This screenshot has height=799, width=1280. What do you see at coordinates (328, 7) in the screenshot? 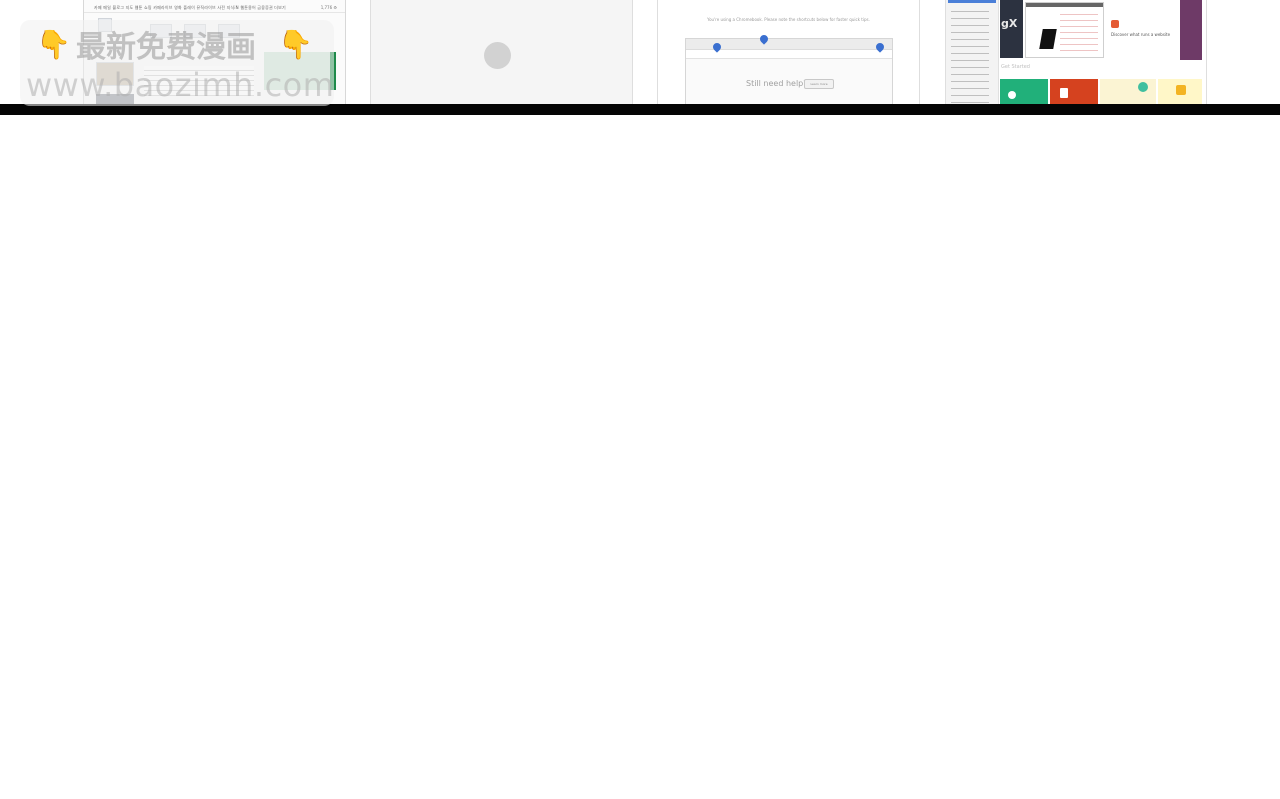
I see `portal-menu-right: 1,776 ⚙` at bounding box center [328, 7].